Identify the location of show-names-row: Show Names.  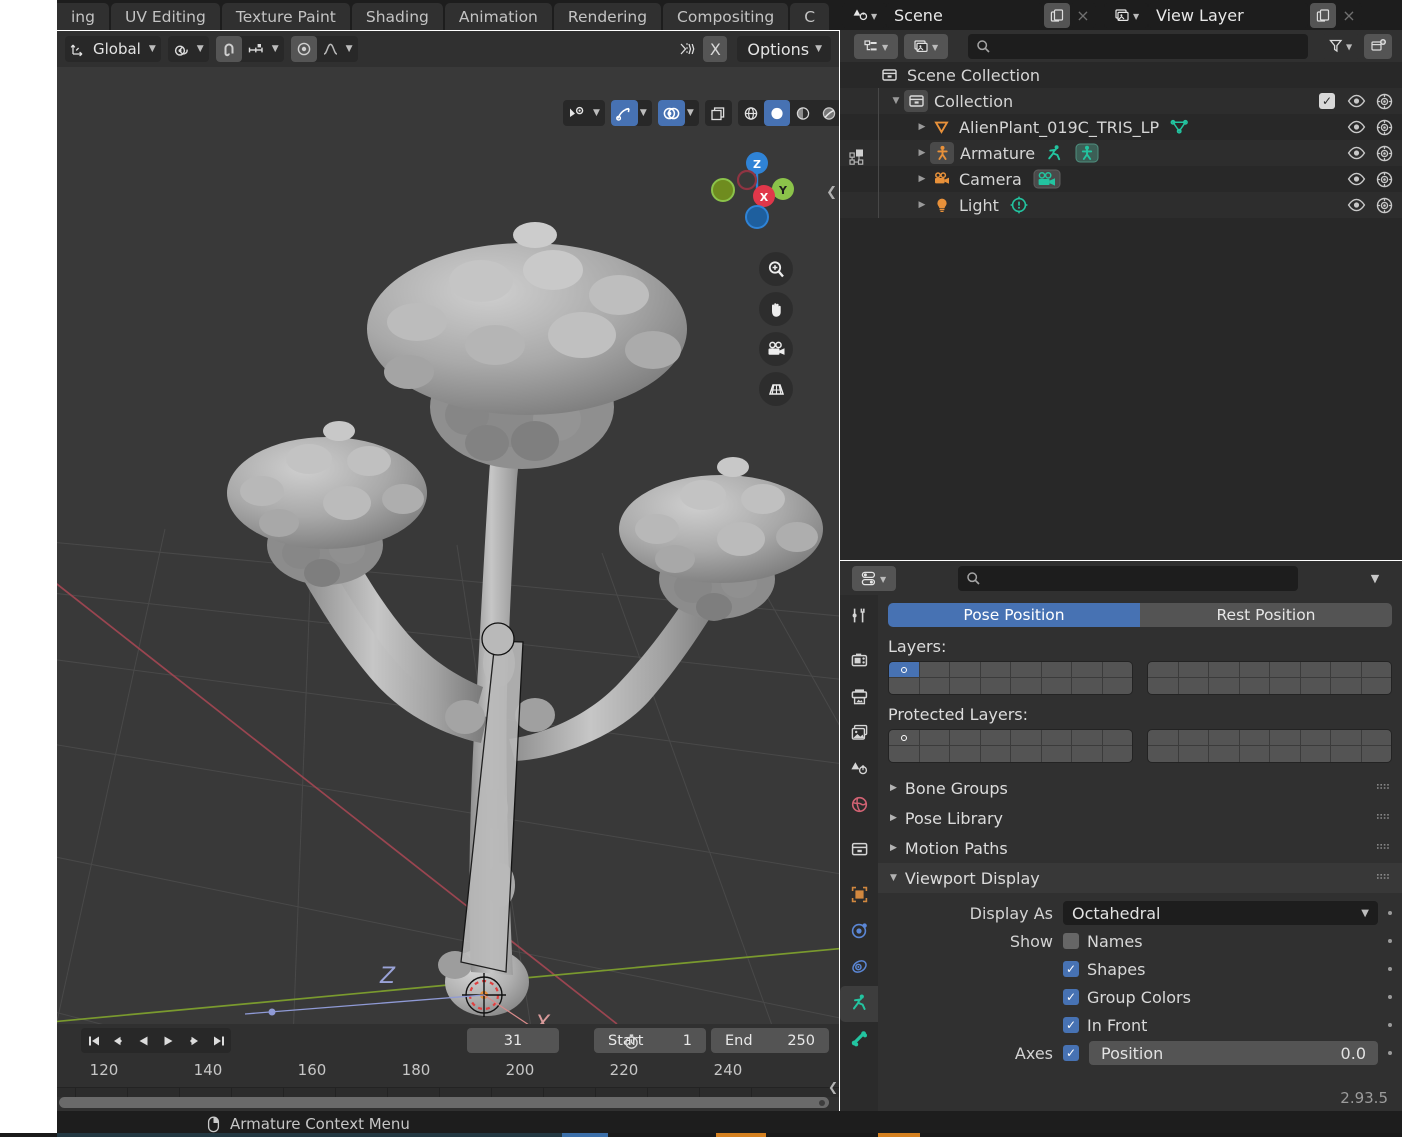
(1140, 941).